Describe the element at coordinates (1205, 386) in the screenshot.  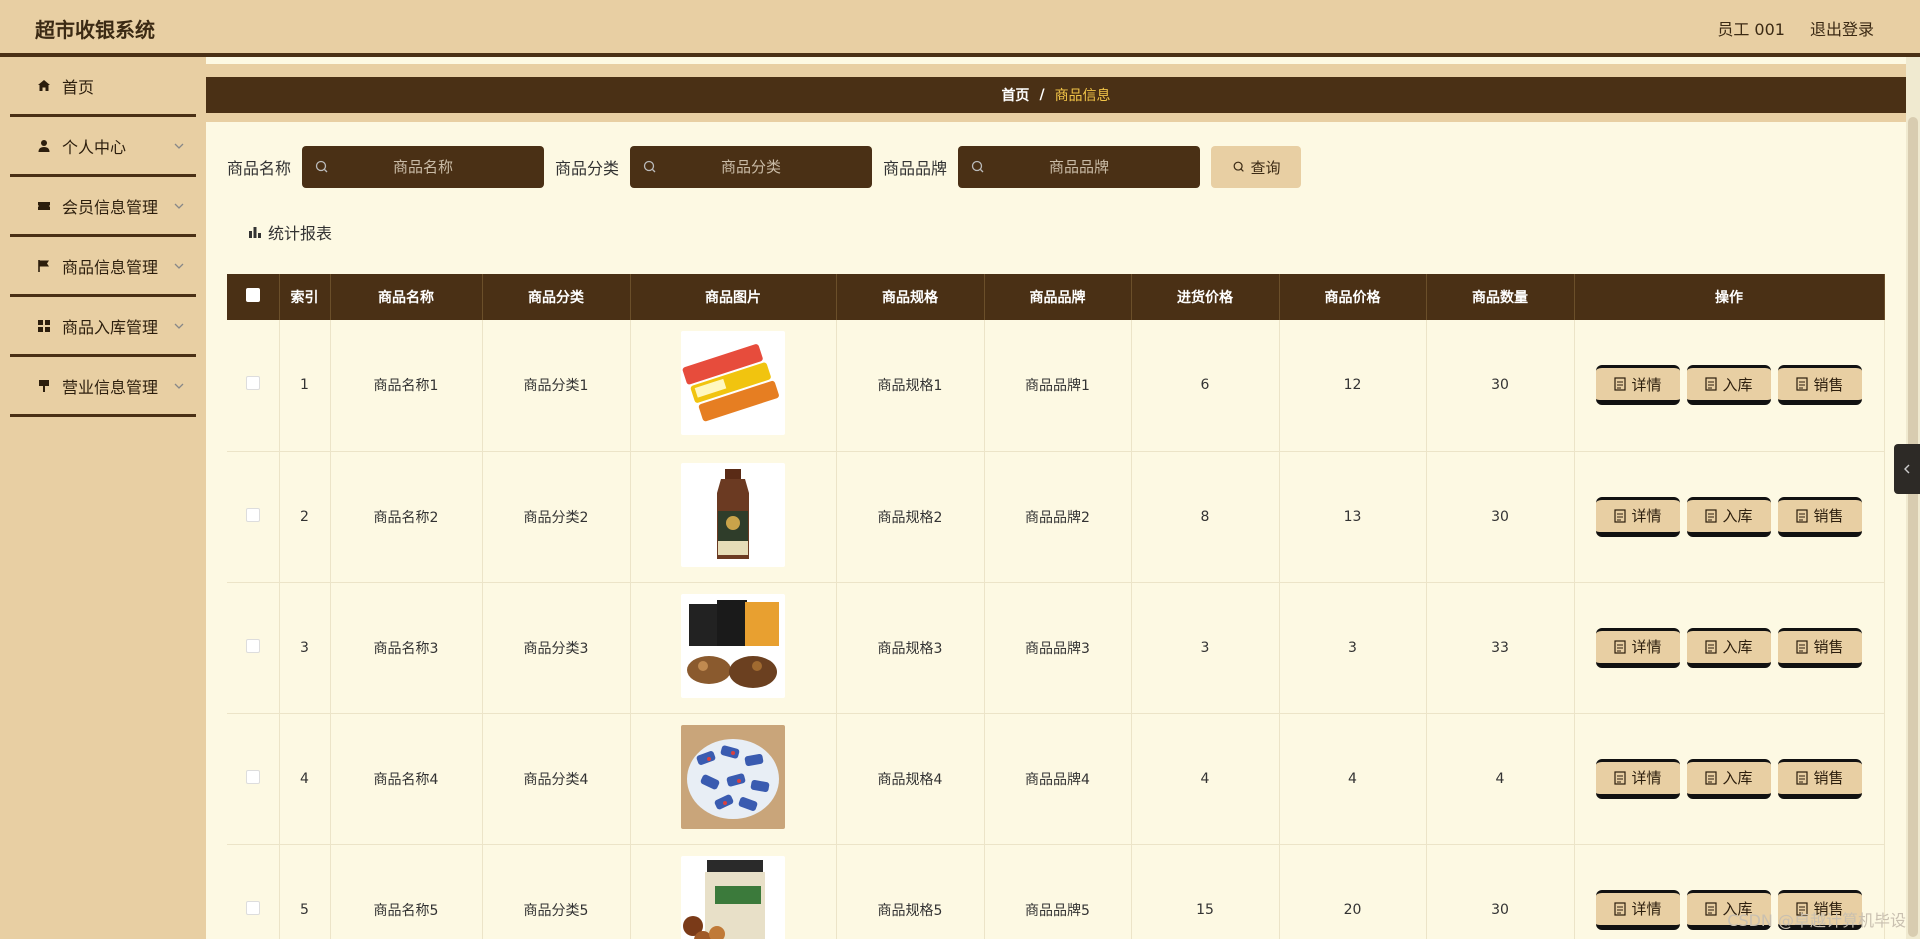
I see `cost-price-cell: 6` at that location.